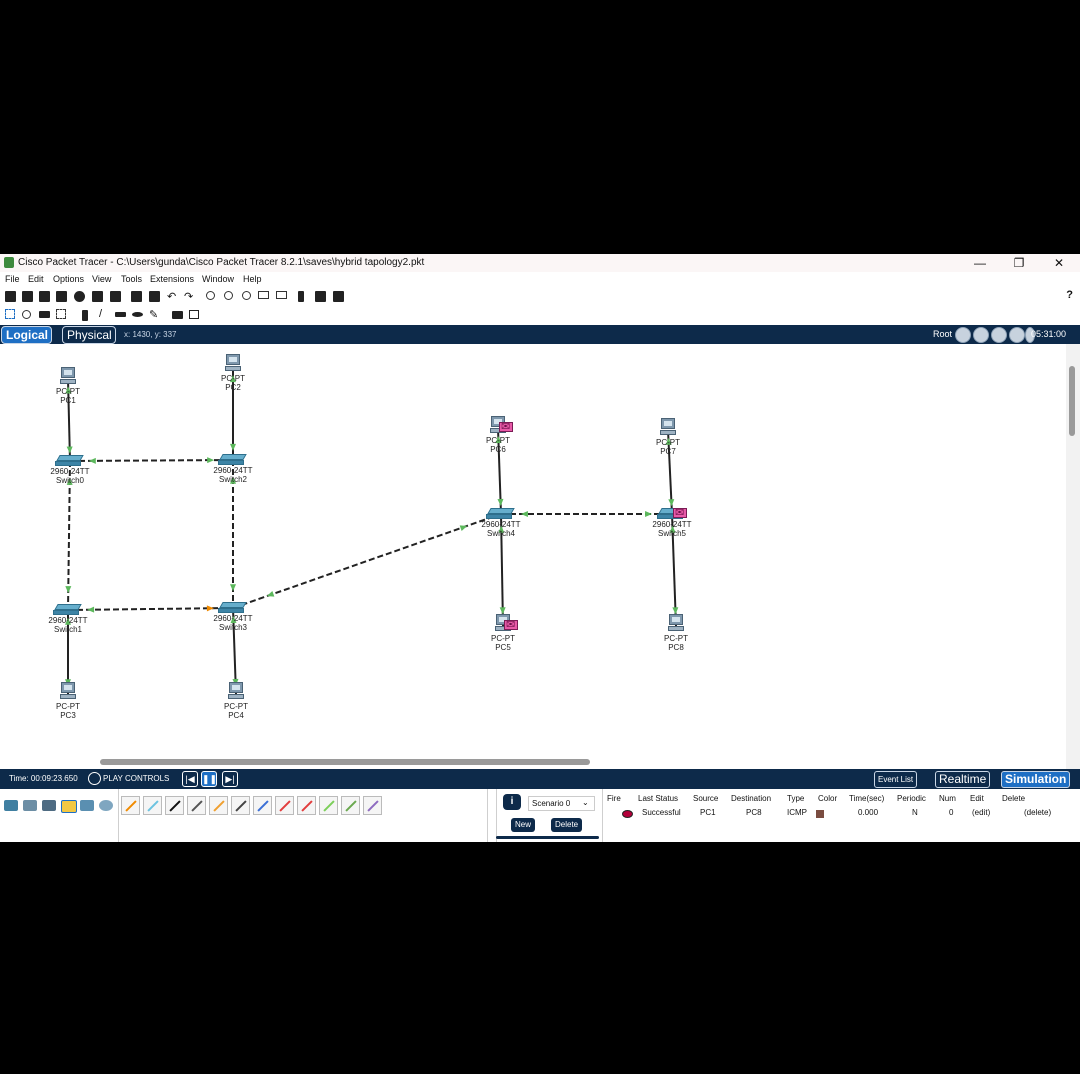  I want to click on pdu-edit-link: (edit), so click(981, 812).